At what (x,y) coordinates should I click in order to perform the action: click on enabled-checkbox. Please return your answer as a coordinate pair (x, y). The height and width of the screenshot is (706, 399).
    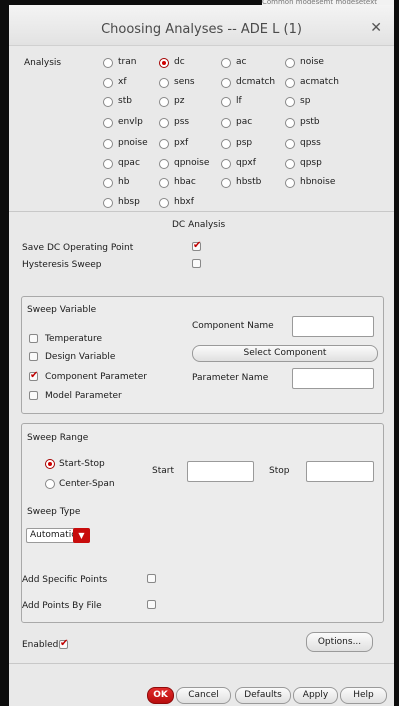
    Looking at the image, I should click on (63, 643).